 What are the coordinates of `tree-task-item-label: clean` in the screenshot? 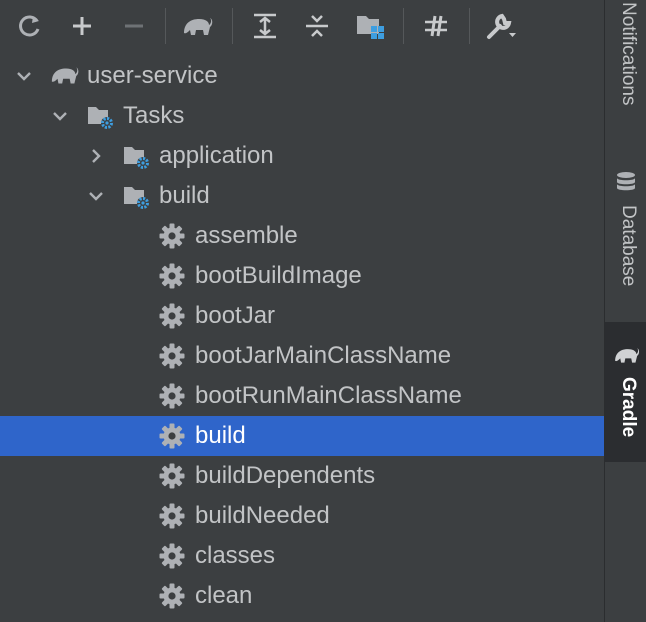 It's located at (224, 595).